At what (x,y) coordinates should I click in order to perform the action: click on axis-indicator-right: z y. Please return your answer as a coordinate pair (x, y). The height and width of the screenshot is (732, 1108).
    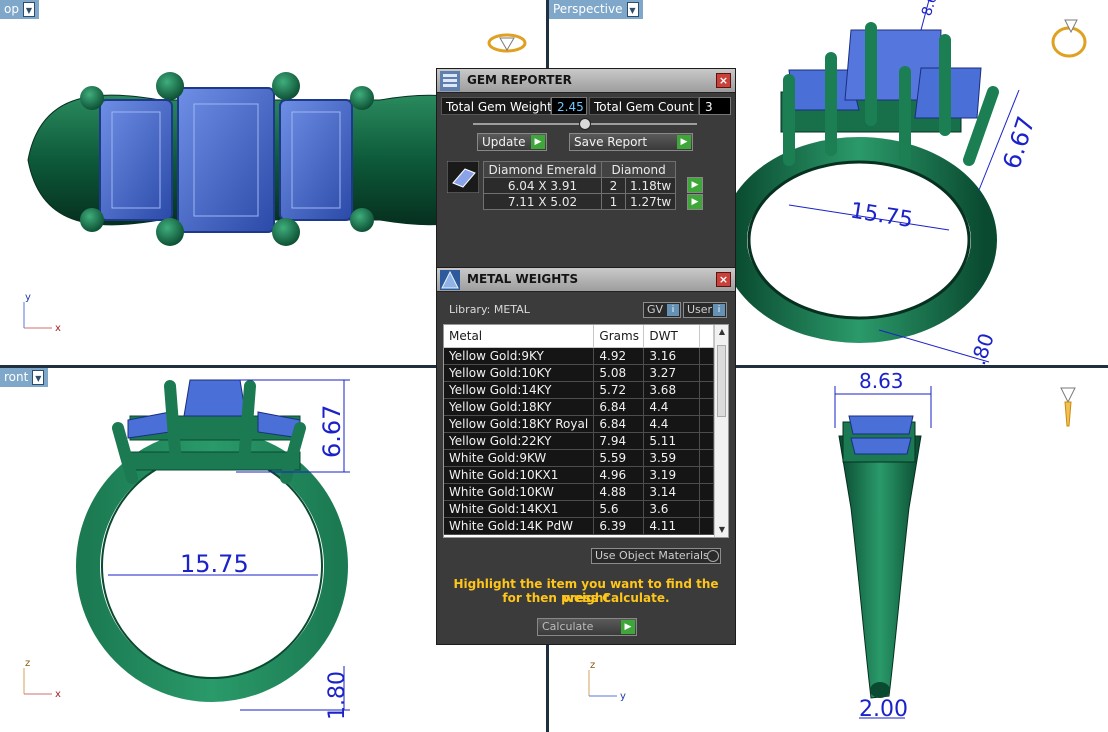
    Looking at the image, I should click on (607, 681).